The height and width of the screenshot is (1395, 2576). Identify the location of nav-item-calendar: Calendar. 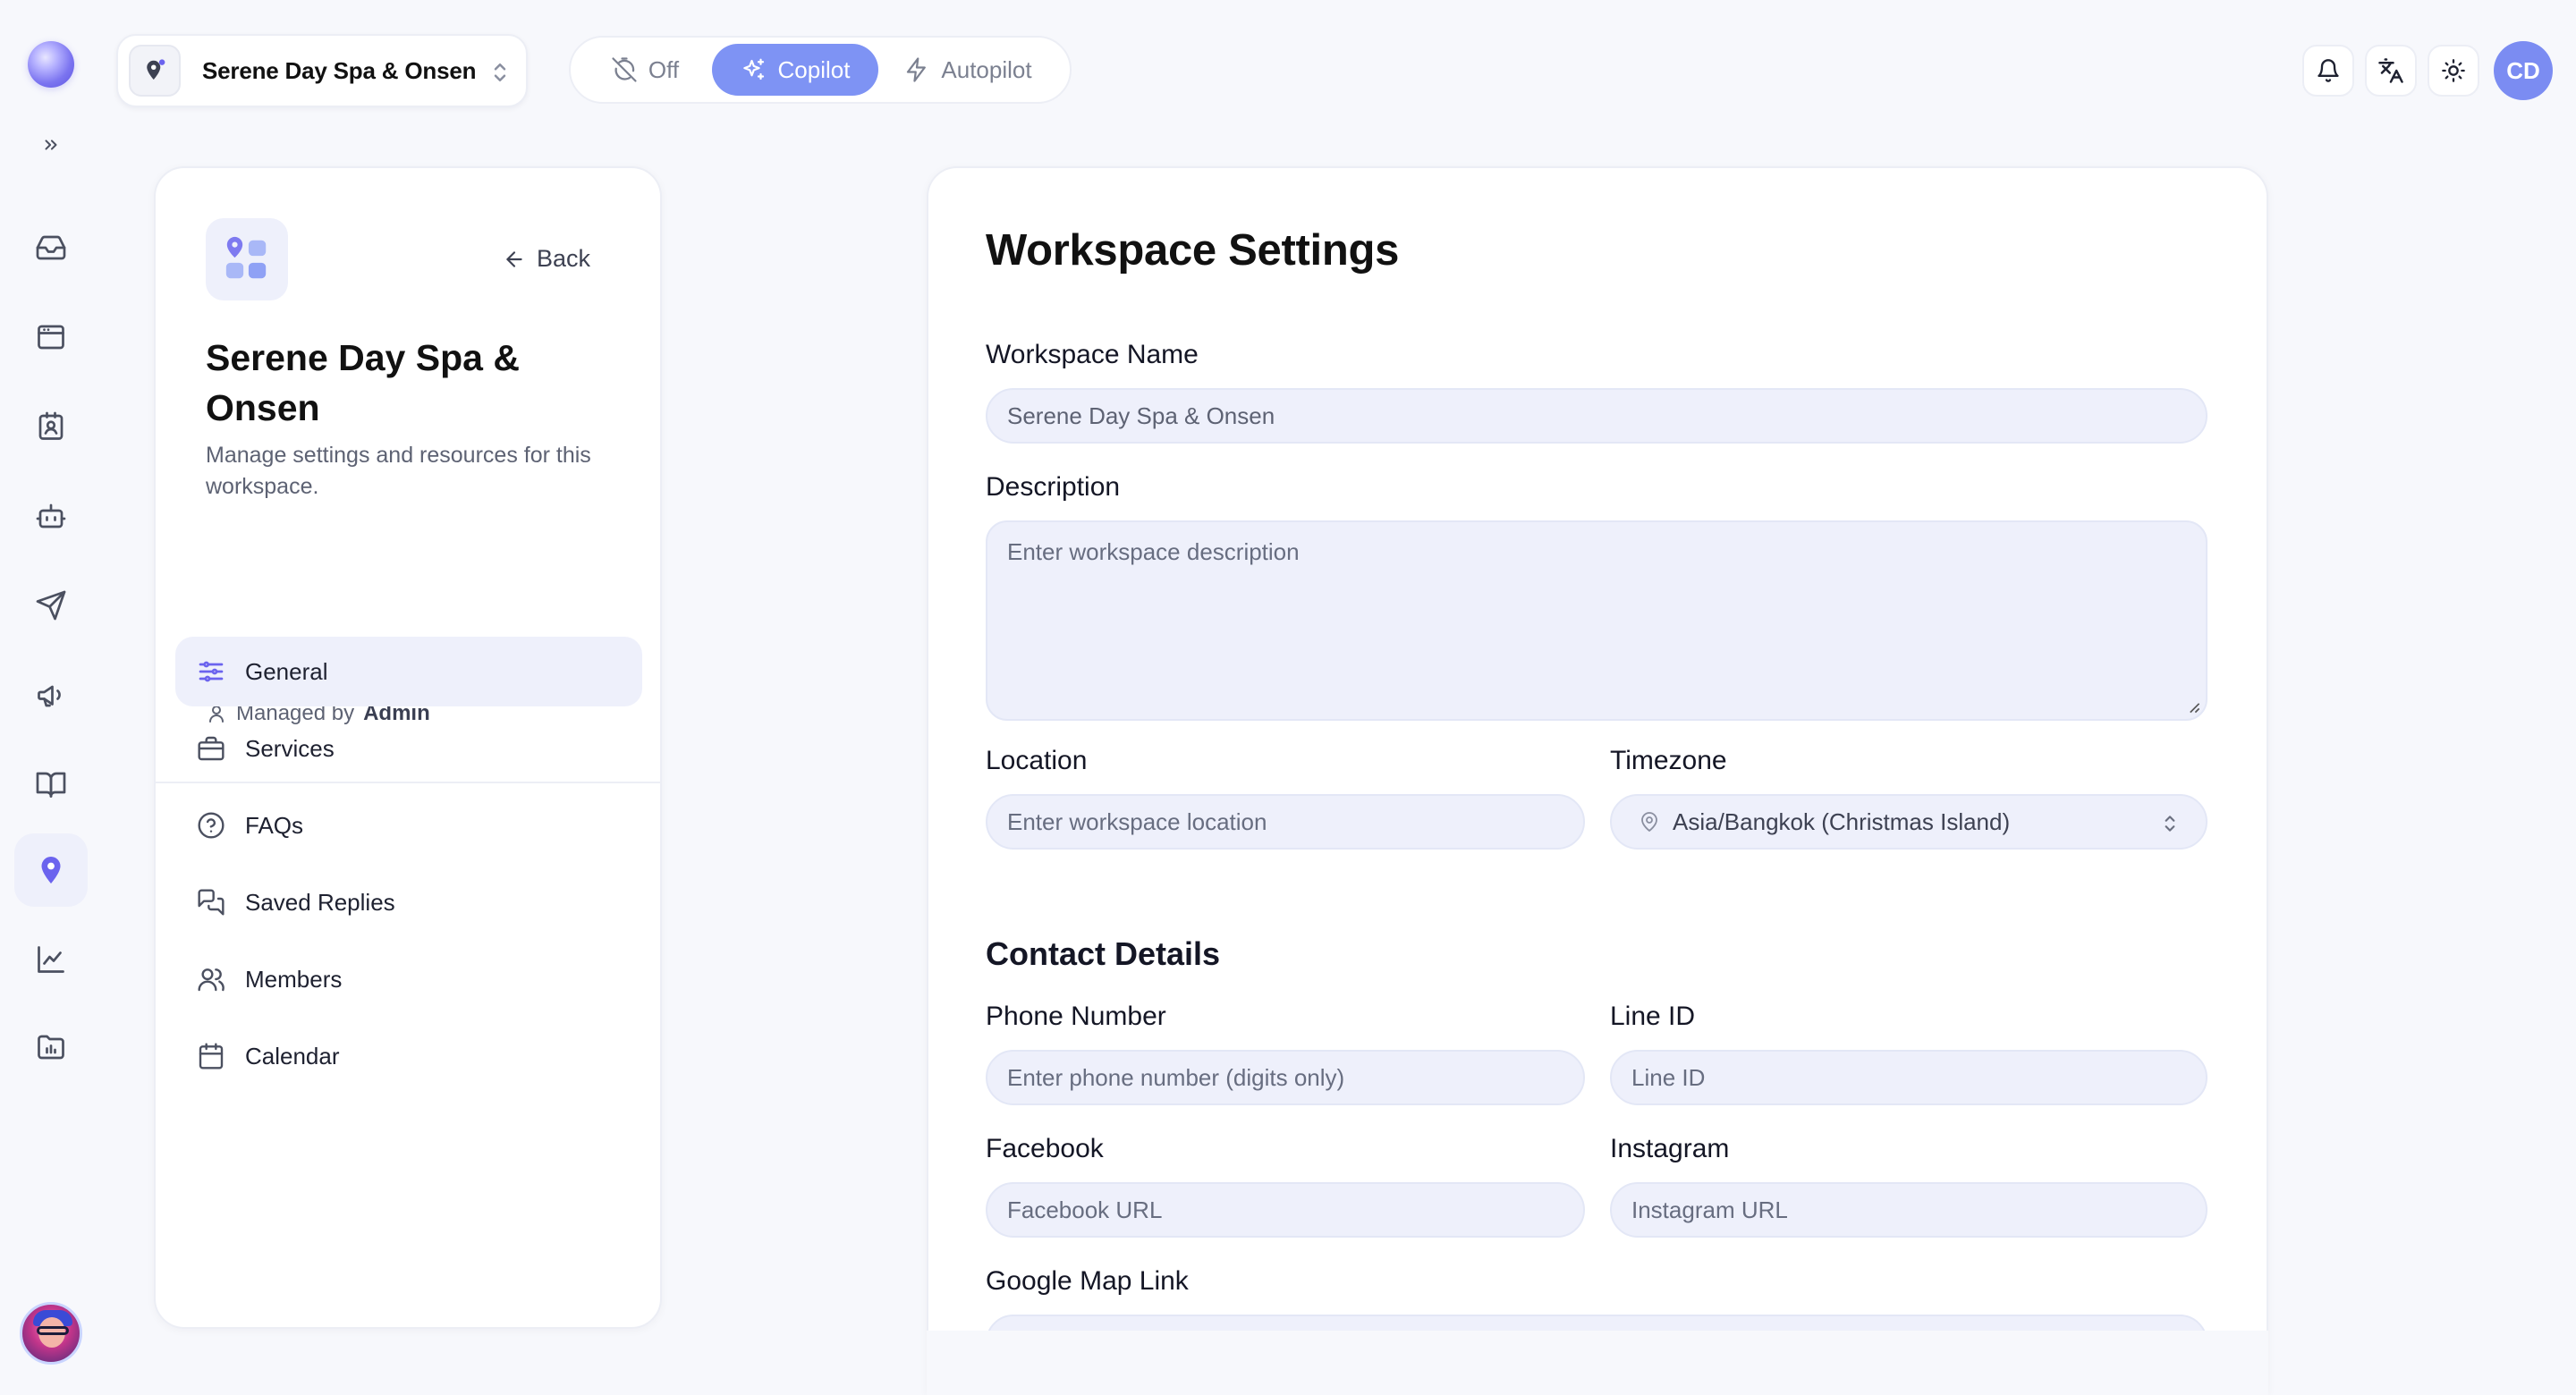
(408, 1056).